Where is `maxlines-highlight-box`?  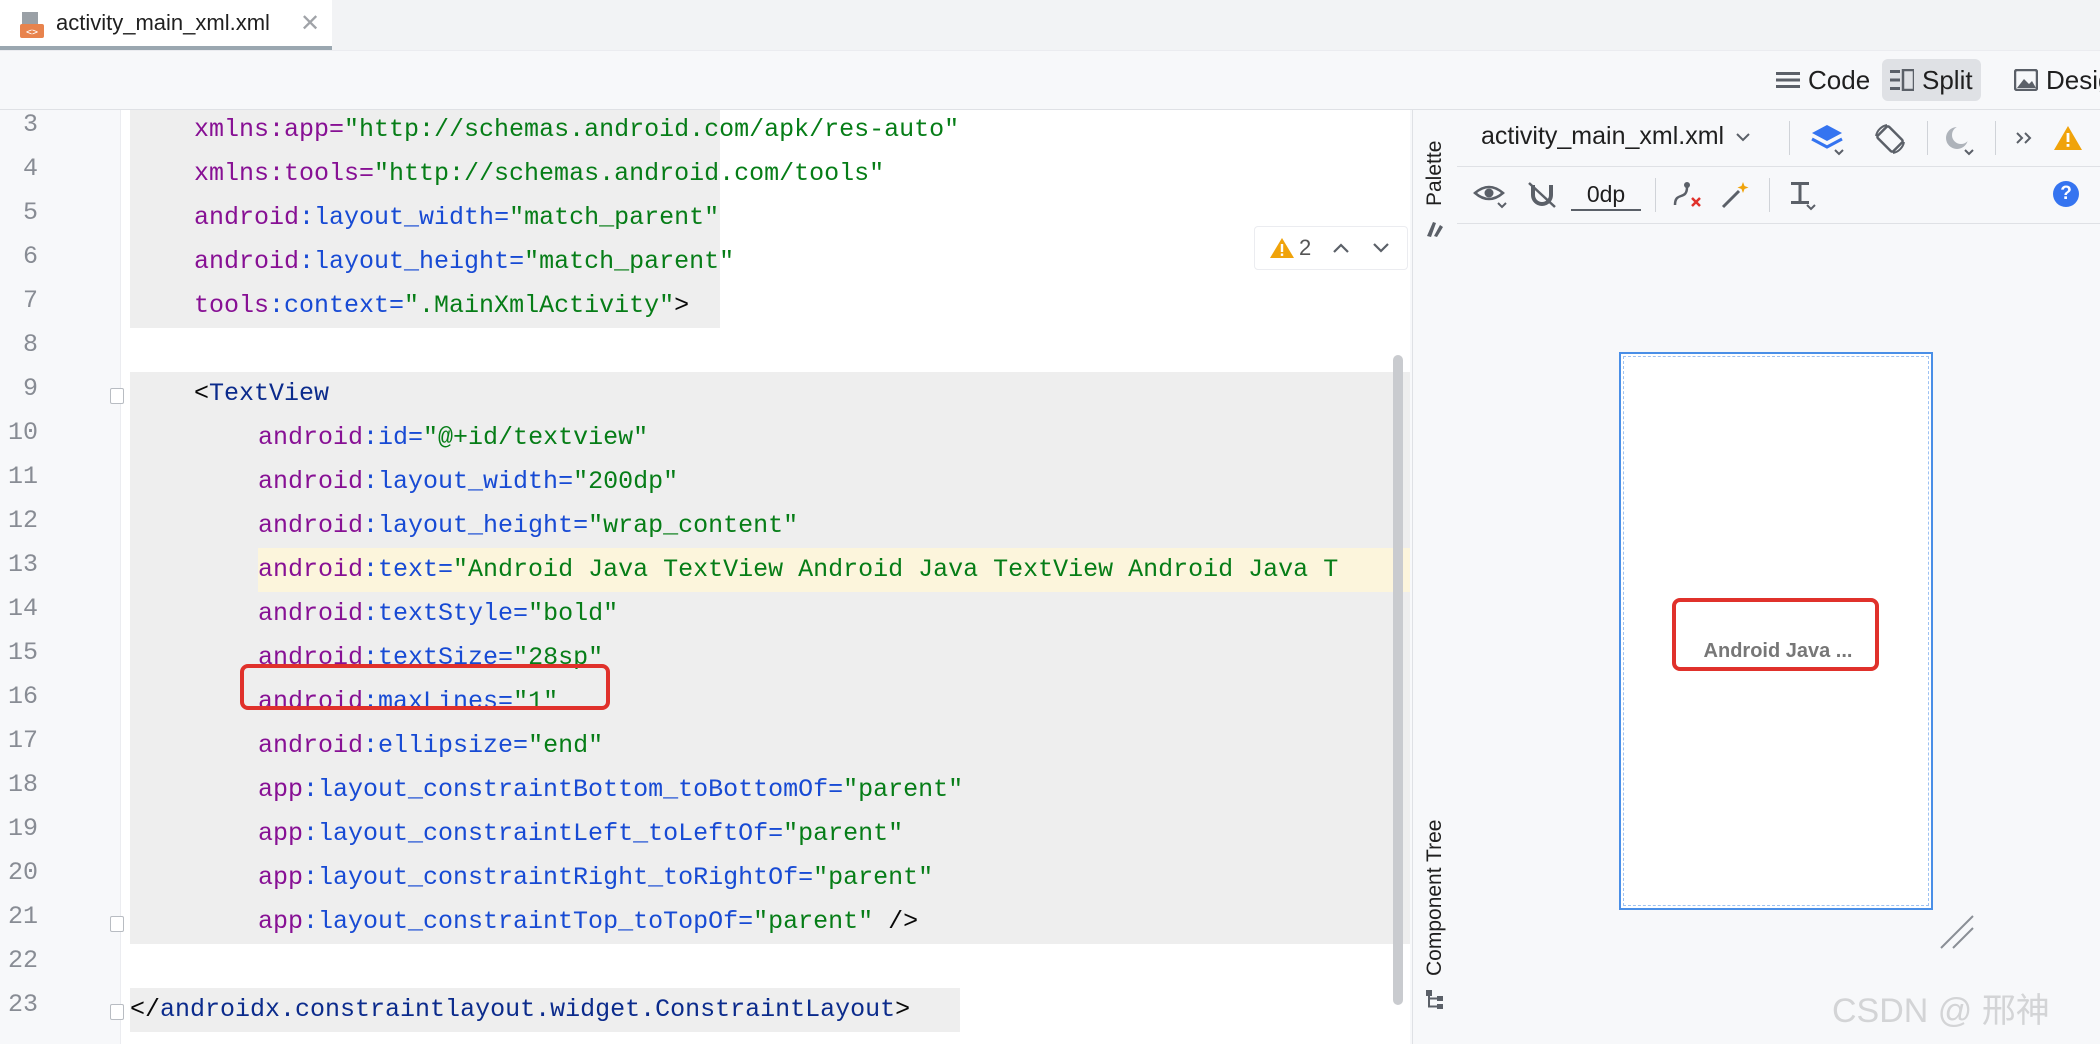
maxlines-highlight-box is located at coordinates (425, 687).